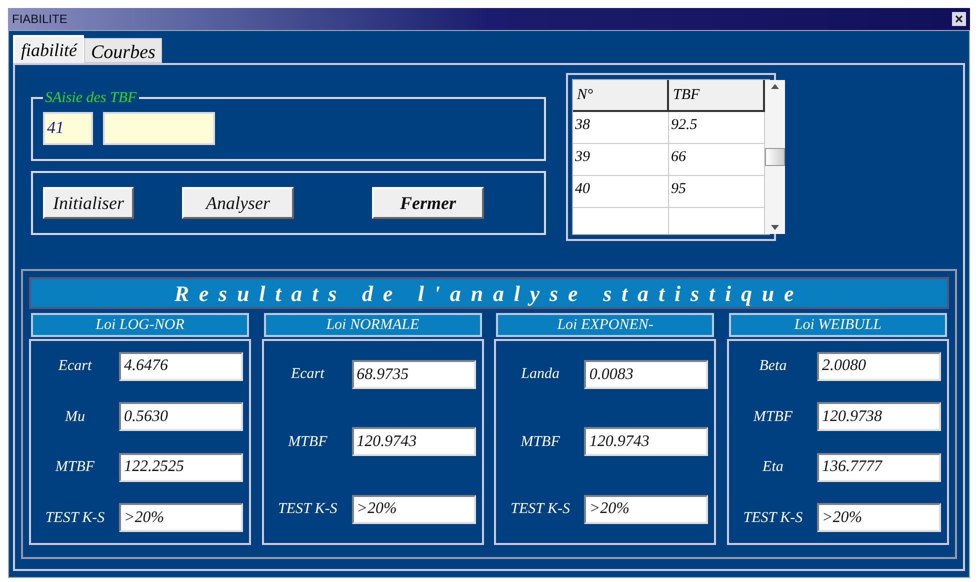 This screenshot has width=978, height=582. What do you see at coordinates (775, 86) in the screenshot?
I see `up-arrow-icon` at bounding box center [775, 86].